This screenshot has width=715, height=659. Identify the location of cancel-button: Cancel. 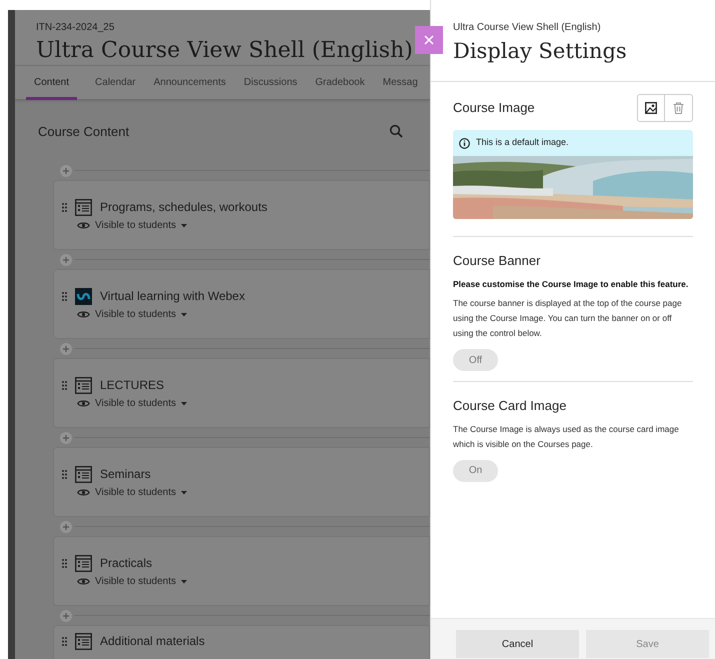
(517, 644).